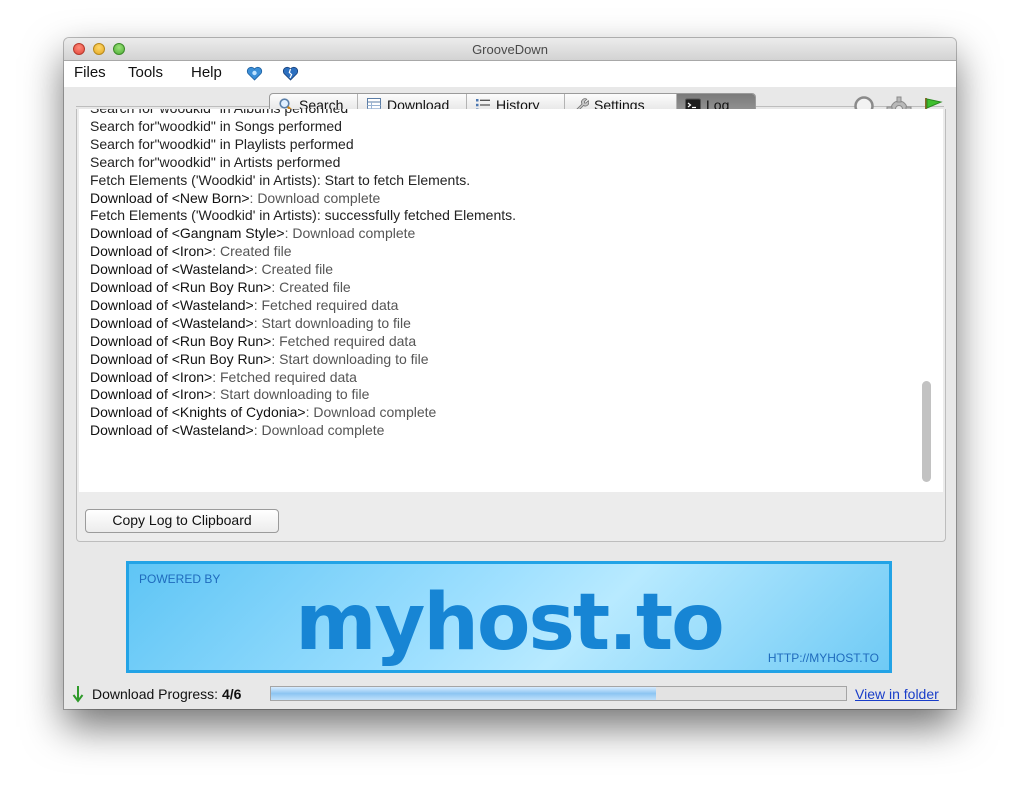  I want to click on log-line: Download of <Wasteland>: Created file, so click(211, 269).